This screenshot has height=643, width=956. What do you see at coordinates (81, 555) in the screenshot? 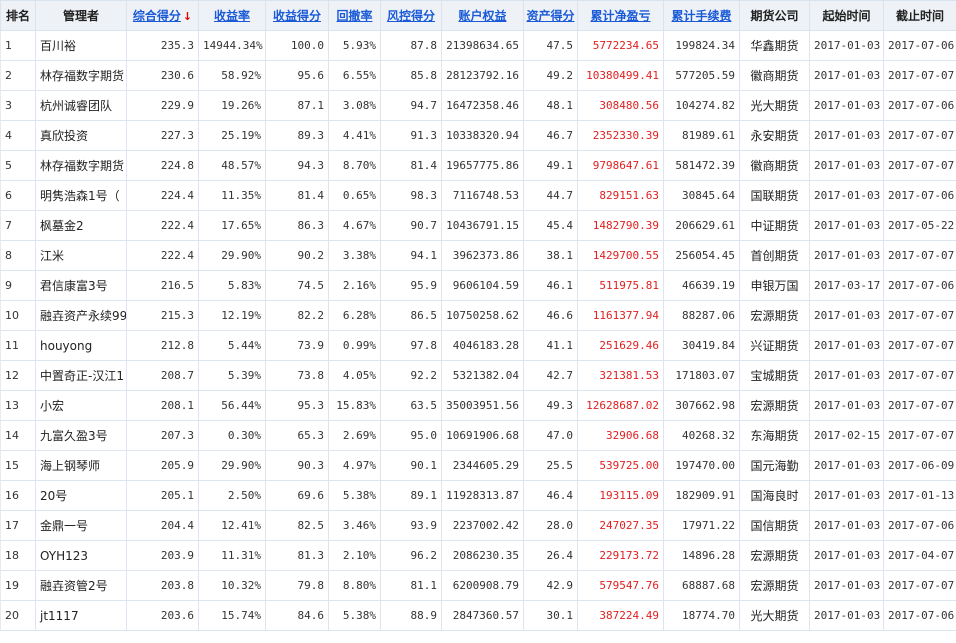
I see `manager-name: OYH123` at bounding box center [81, 555].